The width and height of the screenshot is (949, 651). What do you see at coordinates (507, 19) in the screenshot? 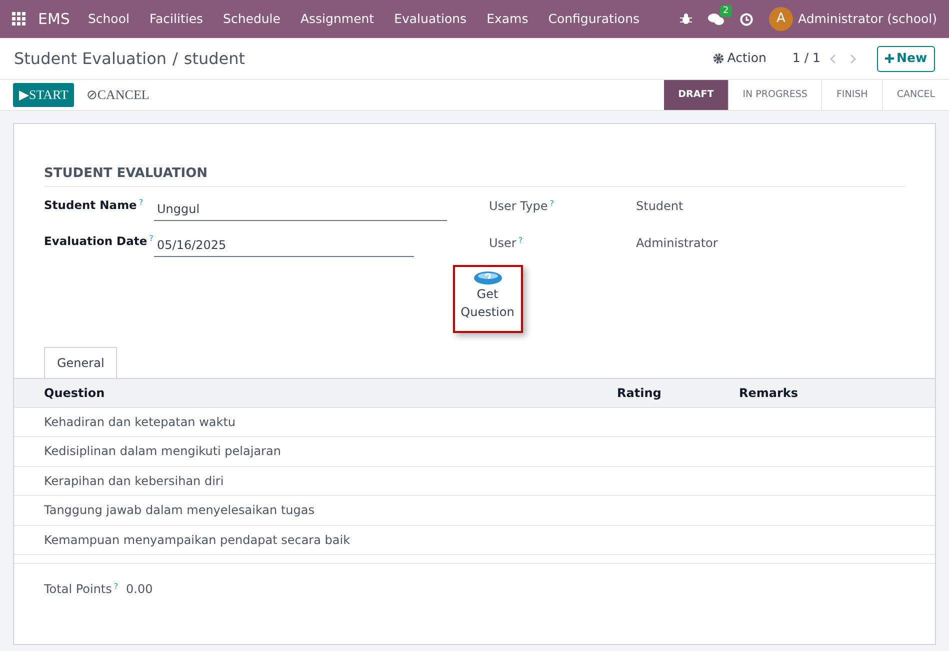
I see `nav-menu-item: Exams` at bounding box center [507, 19].